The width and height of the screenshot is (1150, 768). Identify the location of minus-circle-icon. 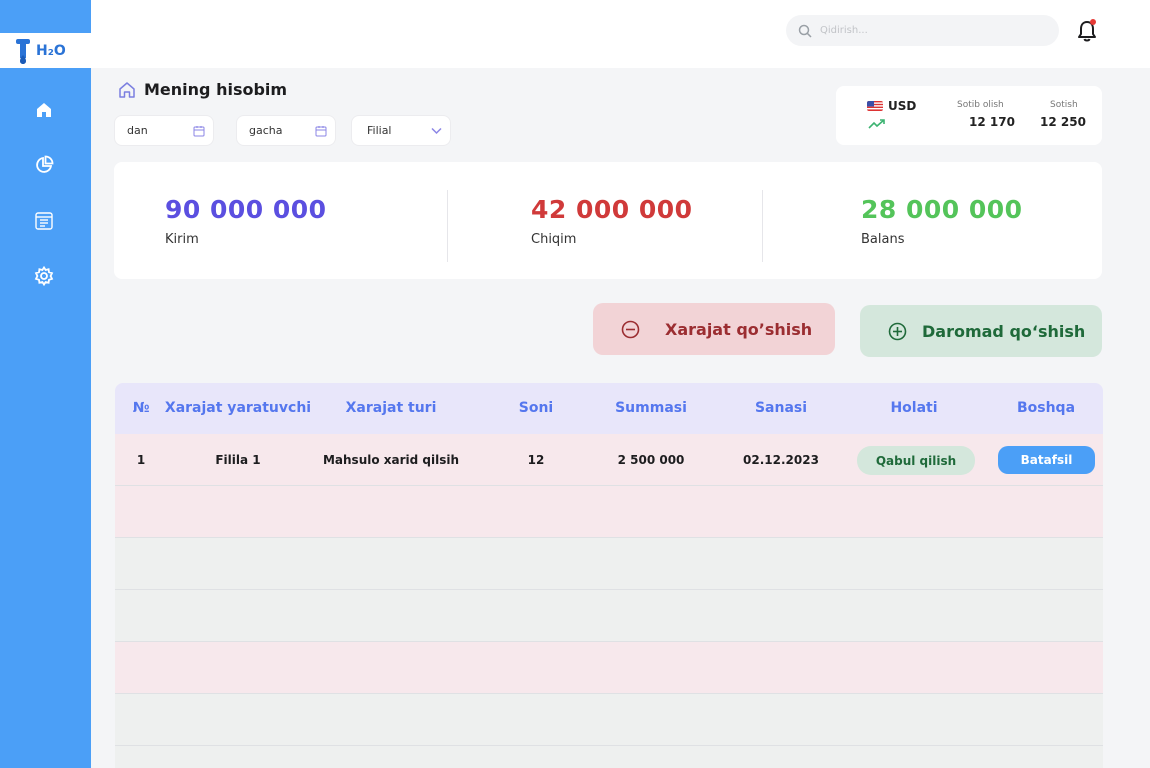
(630, 329).